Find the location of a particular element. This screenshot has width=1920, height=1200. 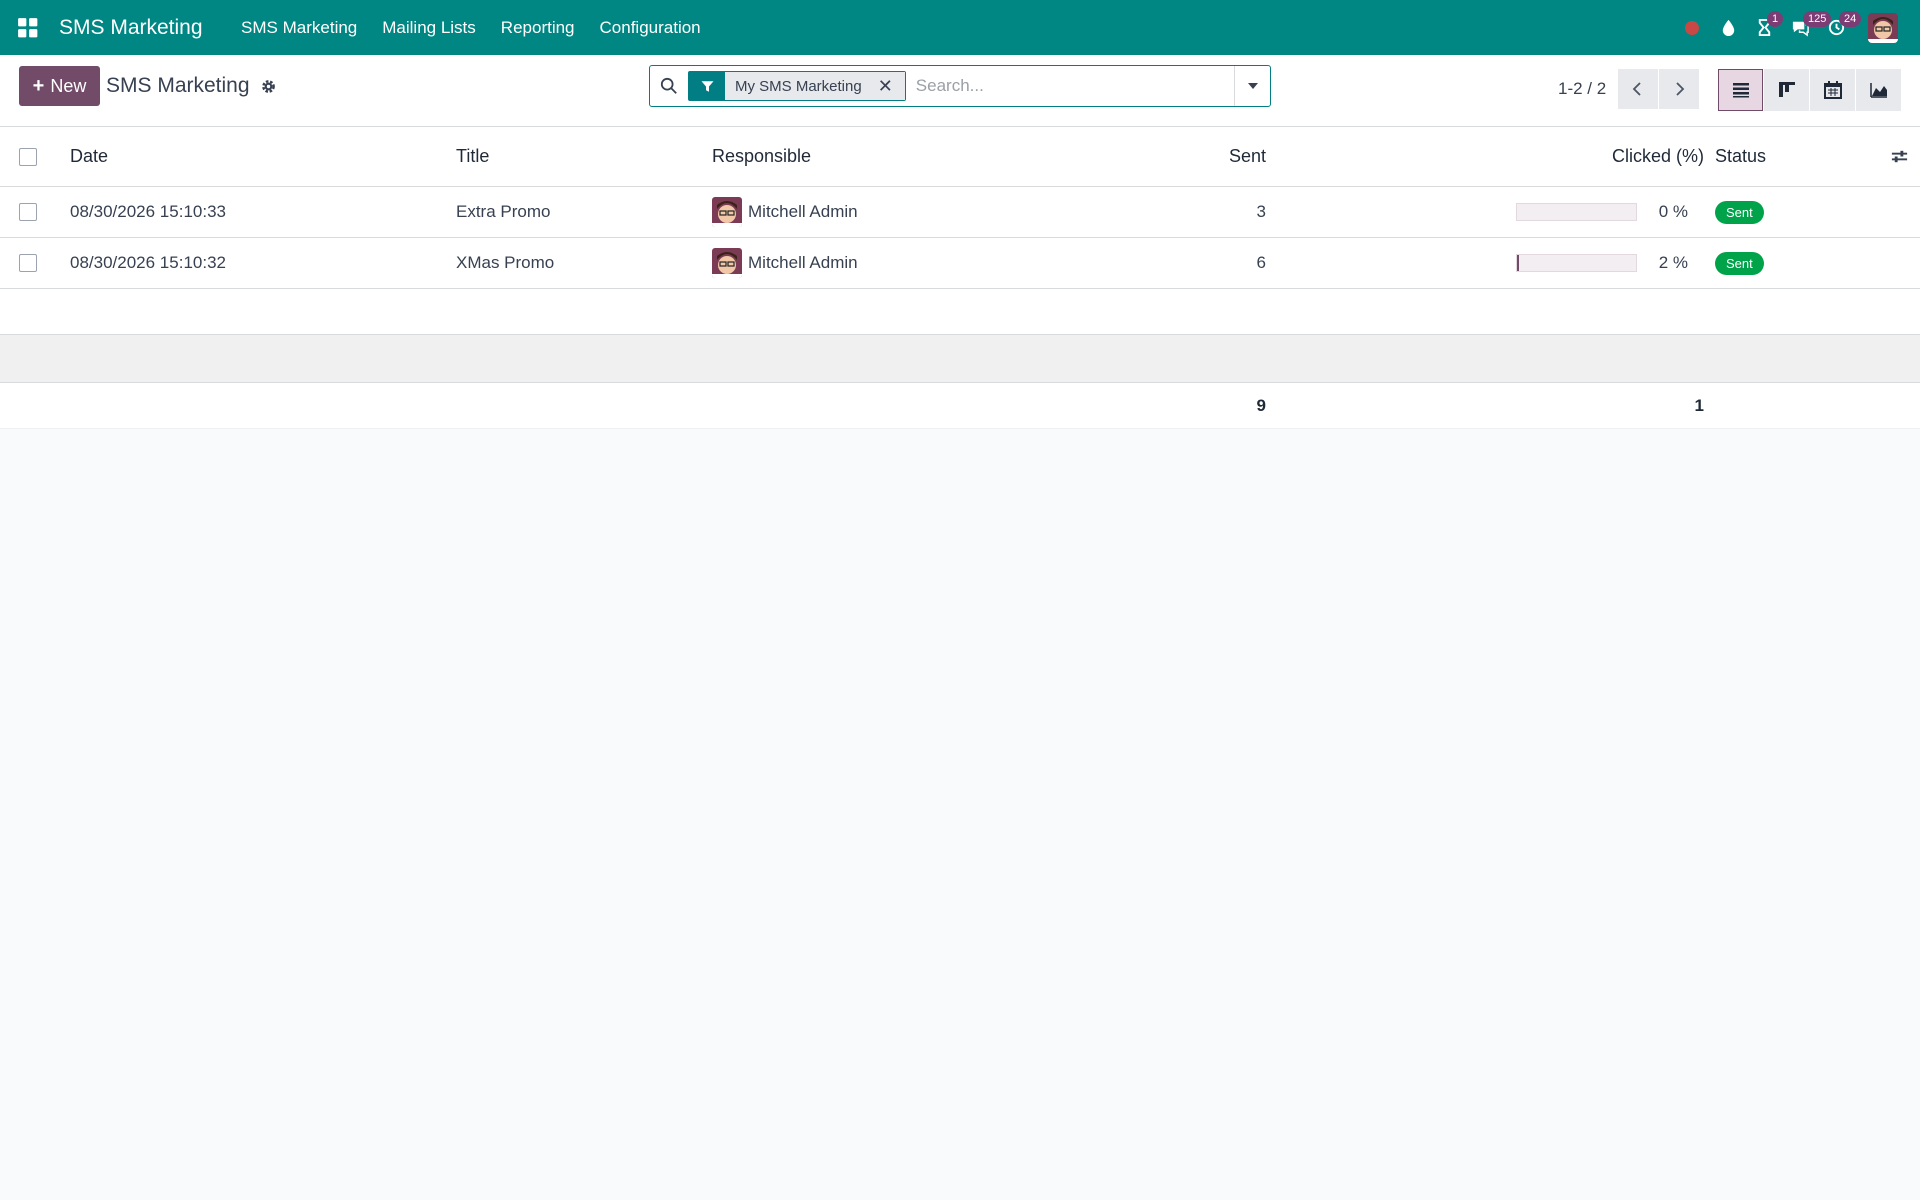

plus-icon: + is located at coordinates (38, 85).